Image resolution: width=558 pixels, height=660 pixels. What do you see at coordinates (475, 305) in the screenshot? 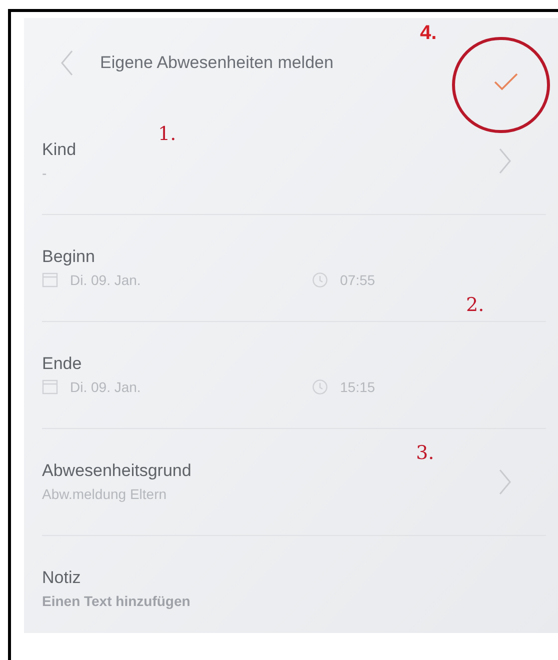
I see `annotation-number: 2.` at bounding box center [475, 305].